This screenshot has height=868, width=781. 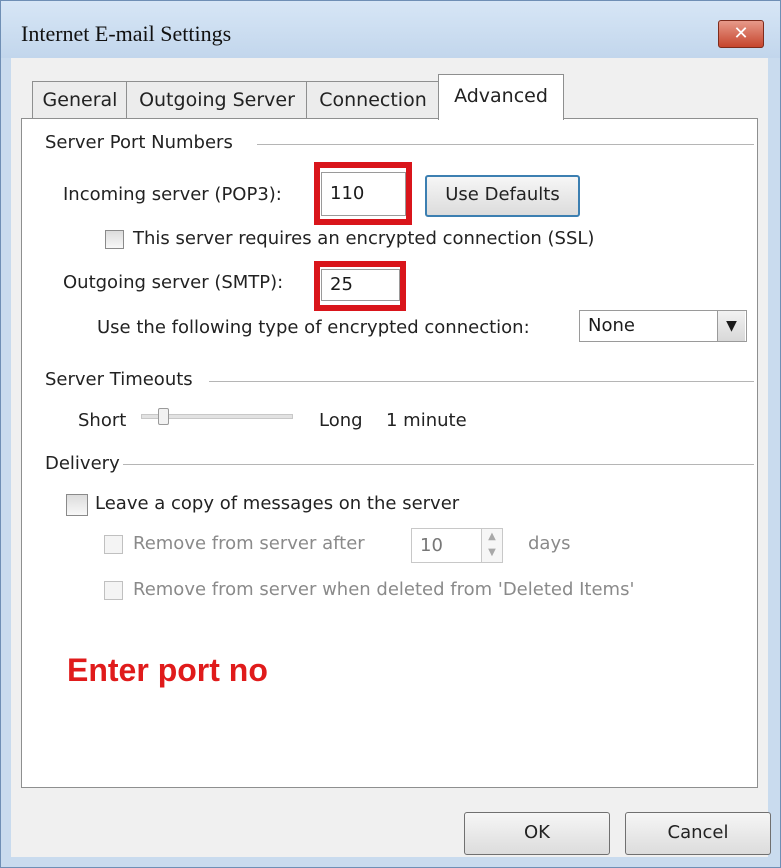 What do you see at coordinates (172, 194) in the screenshot?
I see `incoming-server-label: Incoming server (POP3):` at bounding box center [172, 194].